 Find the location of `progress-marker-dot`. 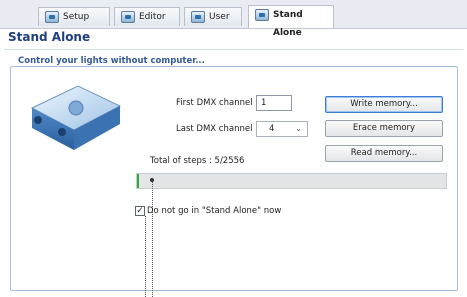

progress-marker-dot is located at coordinates (152, 180).